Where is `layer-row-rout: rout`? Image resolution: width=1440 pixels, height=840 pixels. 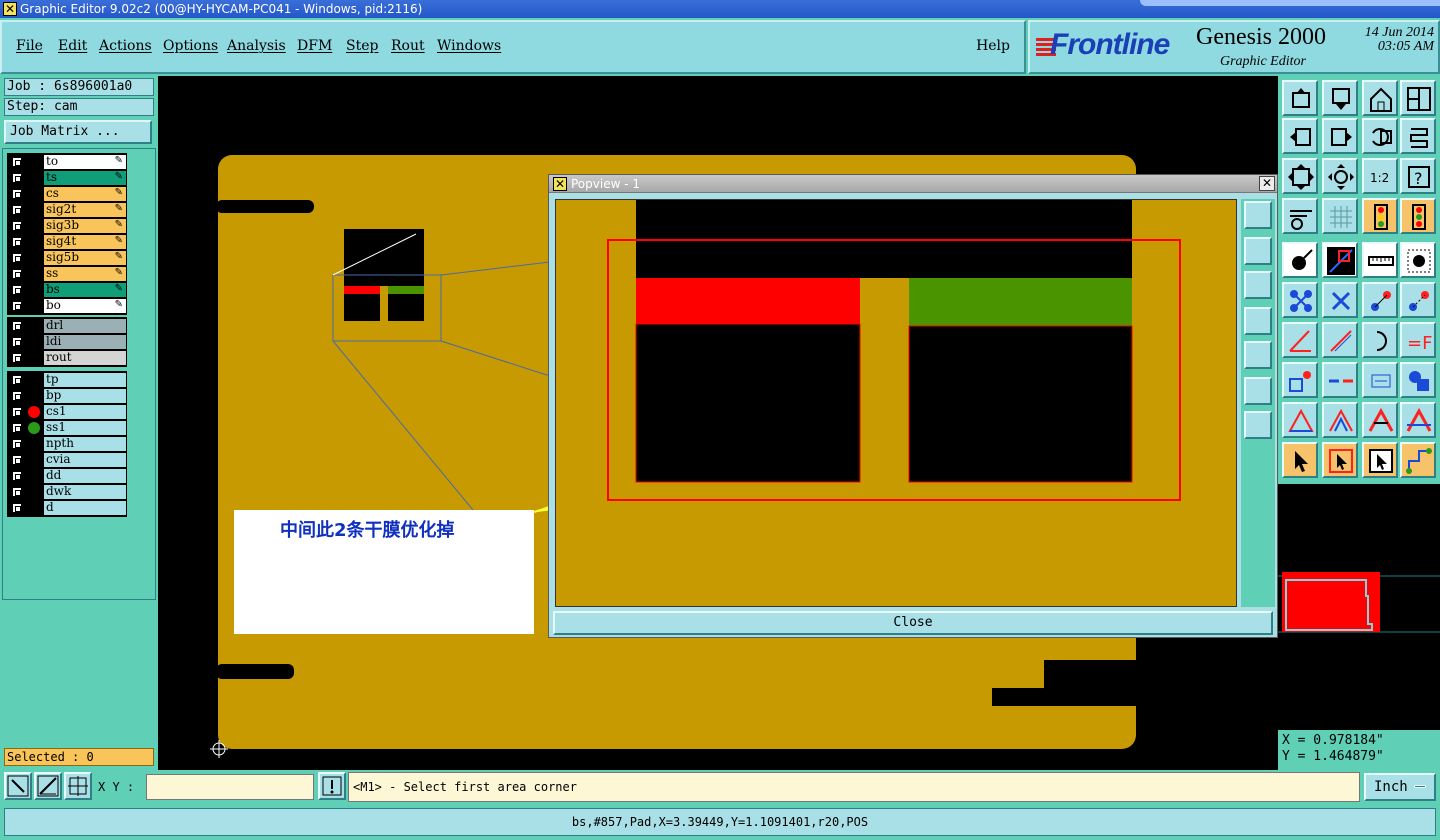 layer-row-rout: rout is located at coordinates (67, 358).